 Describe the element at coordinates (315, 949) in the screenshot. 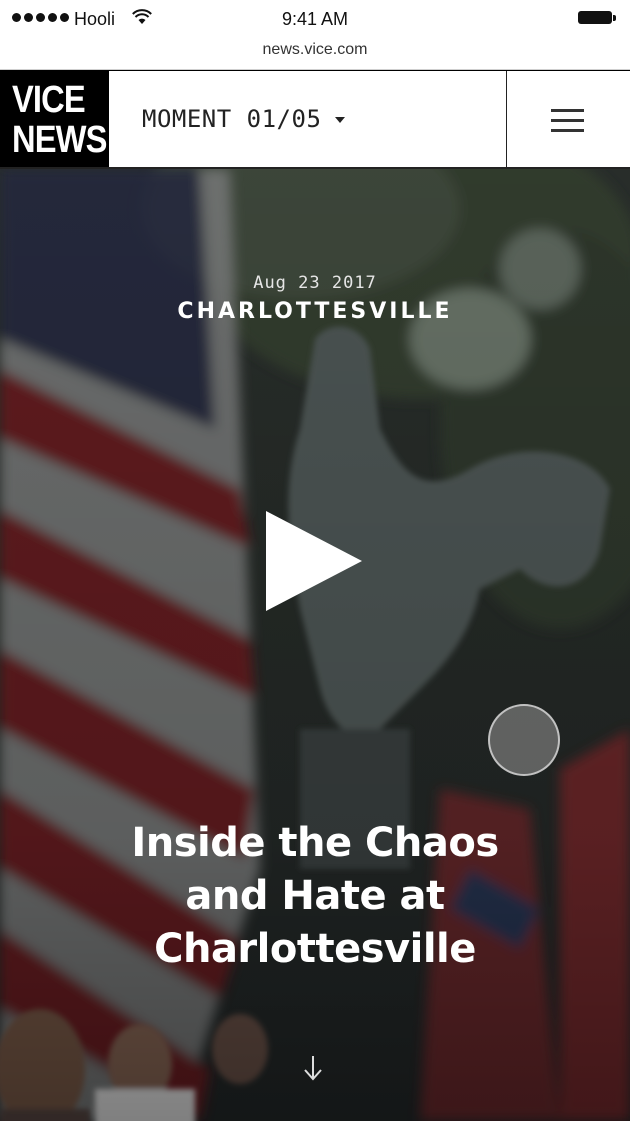

I see `headline-line-3: Charlottesville` at that location.